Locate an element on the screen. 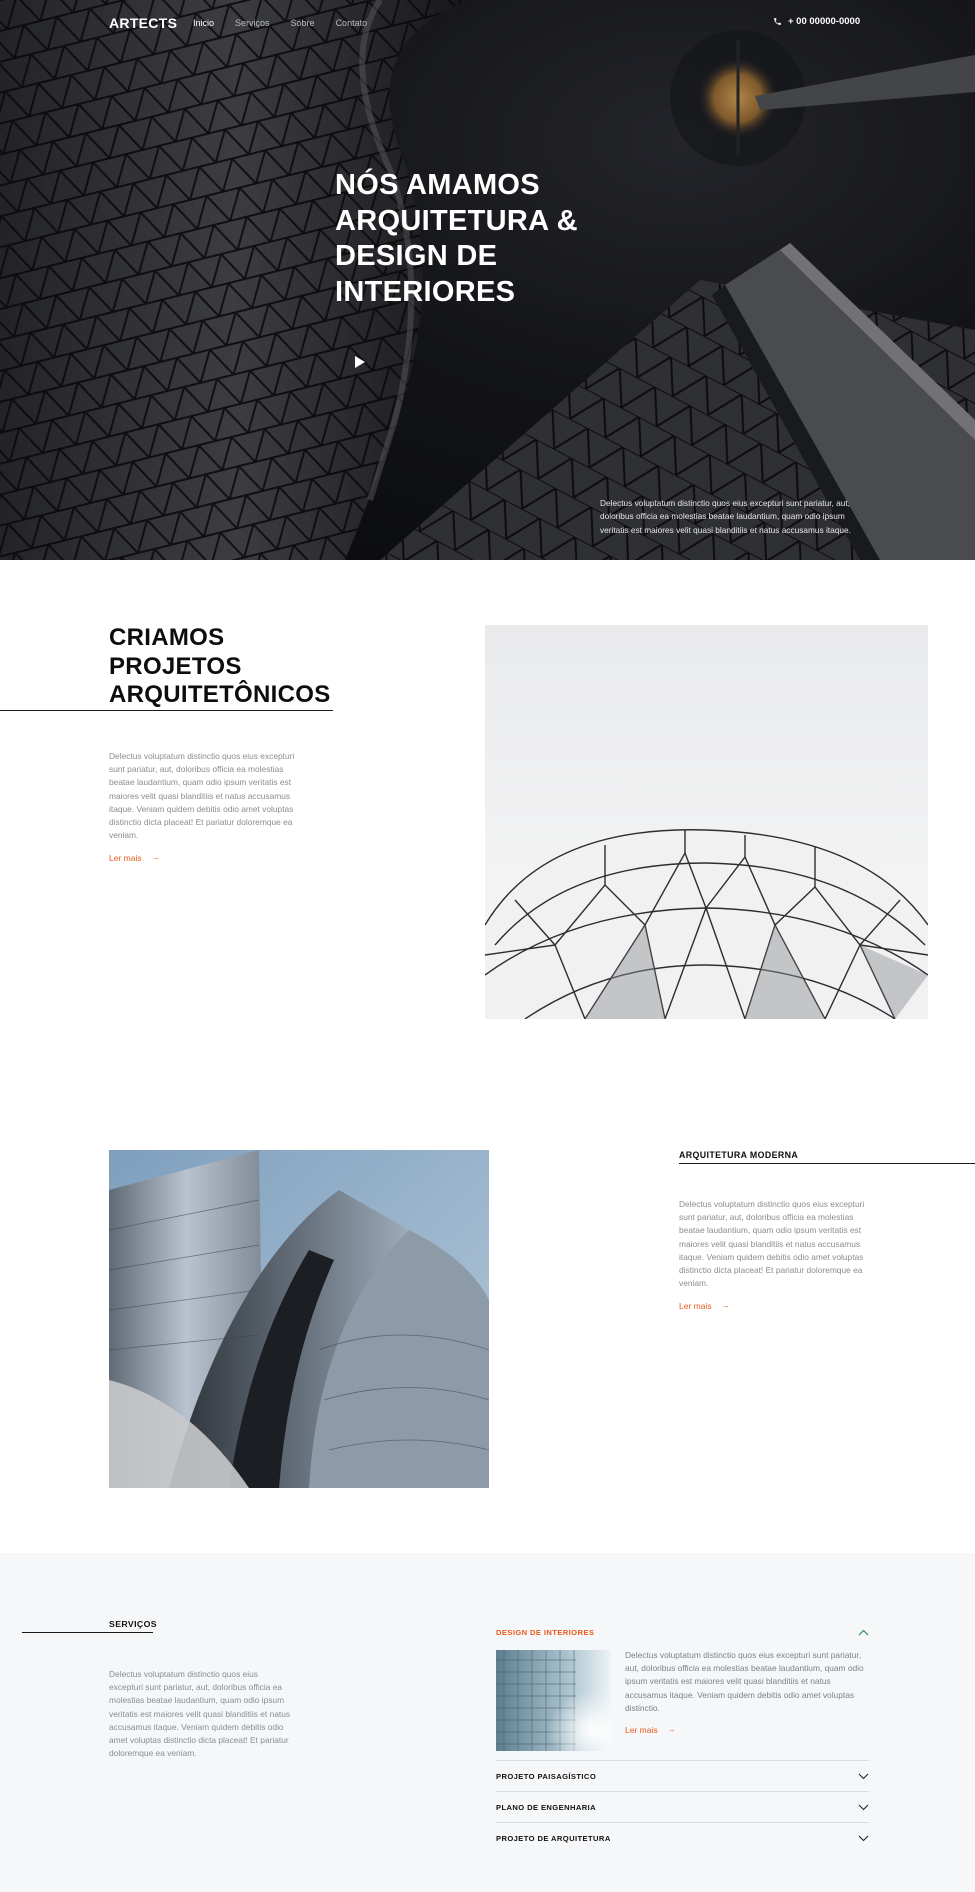  accordion-header-design-de-interiores: DESIGN DE INTERIORES is located at coordinates (682, 1632).